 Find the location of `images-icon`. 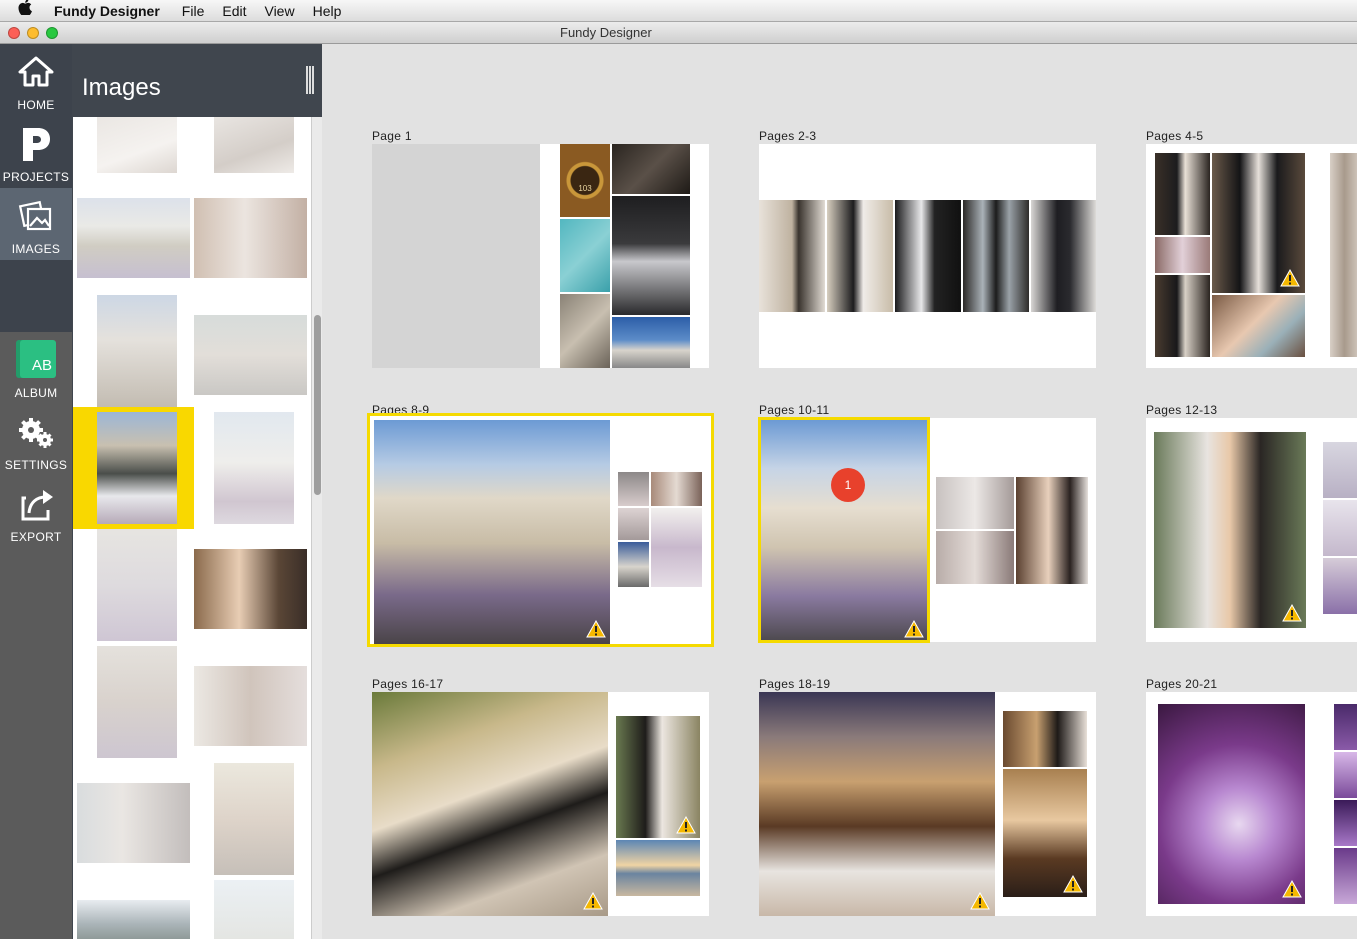

images-icon is located at coordinates (35, 215).